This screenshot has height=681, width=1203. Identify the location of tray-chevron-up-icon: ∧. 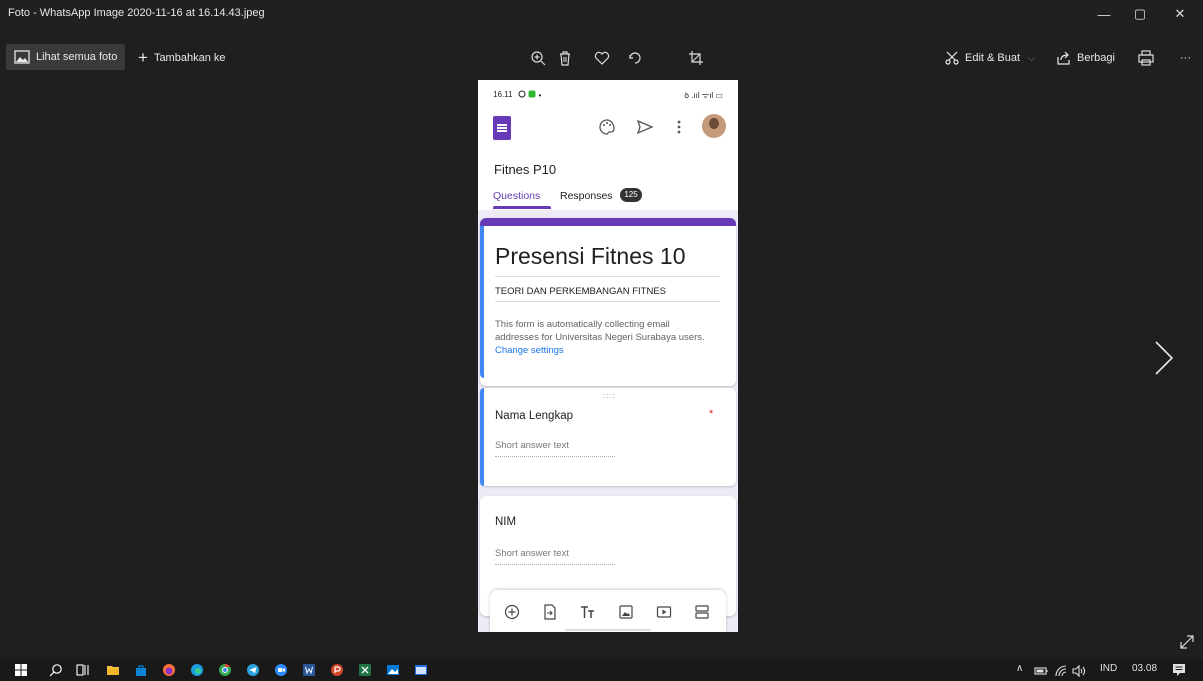
(1019, 668).